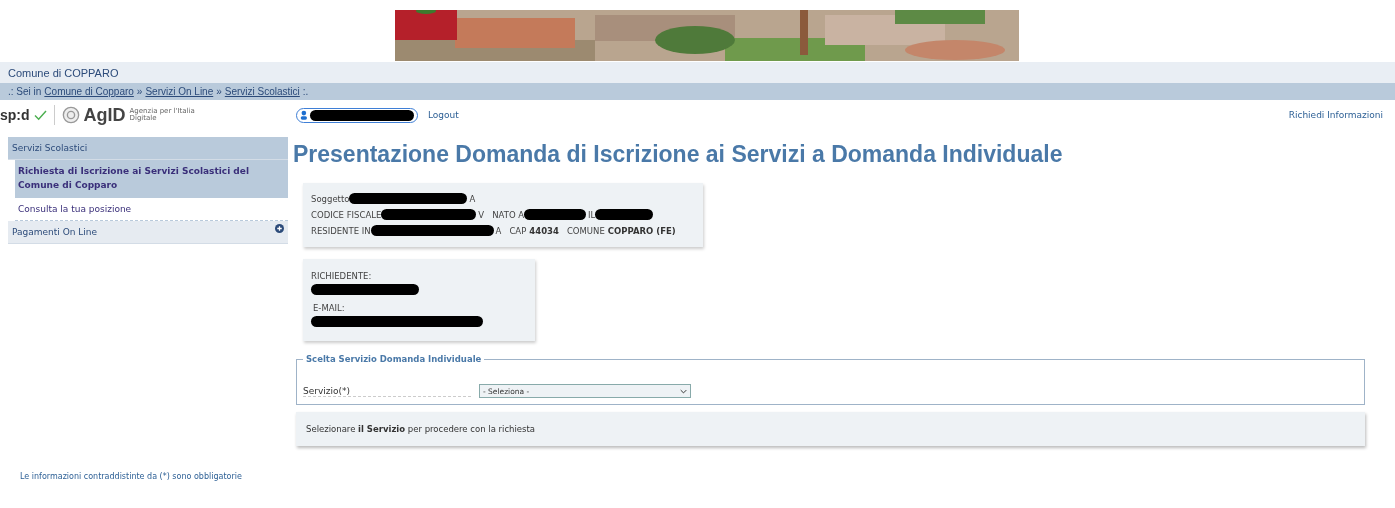 The width and height of the screenshot is (1395, 508). What do you see at coordinates (305, 91) in the screenshot?
I see `breadcrumb-end: :.` at bounding box center [305, 91].